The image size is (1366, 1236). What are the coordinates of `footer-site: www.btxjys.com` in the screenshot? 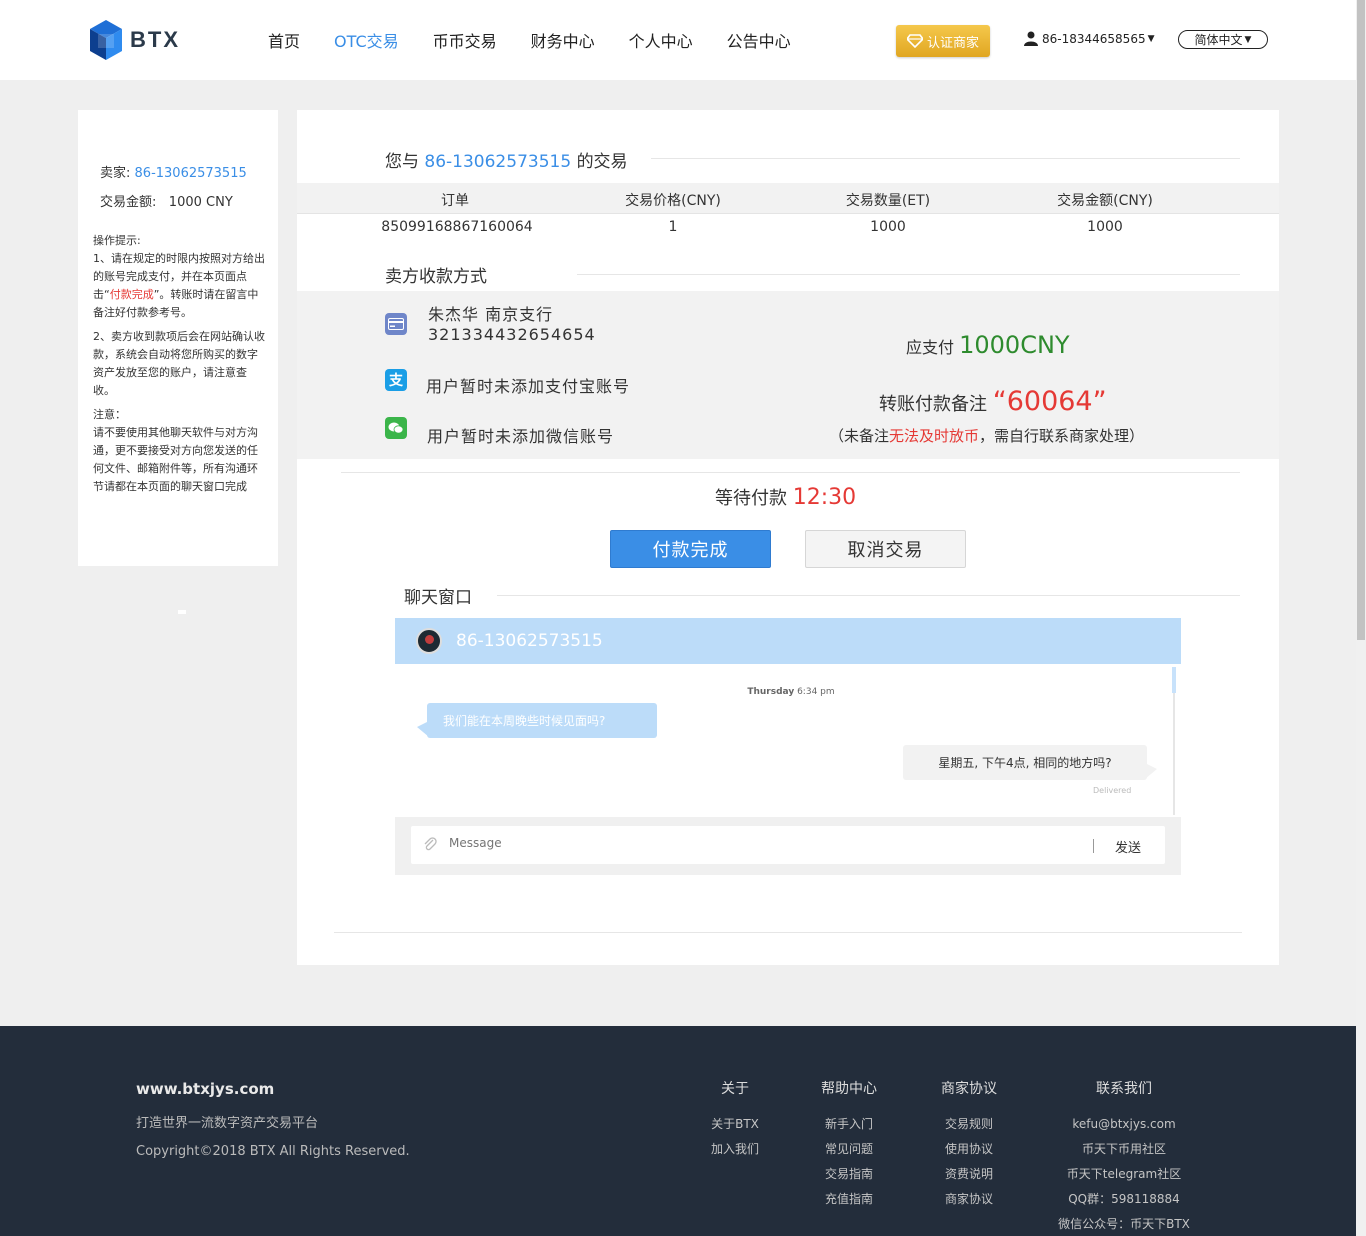 It's located at (205, 1089).